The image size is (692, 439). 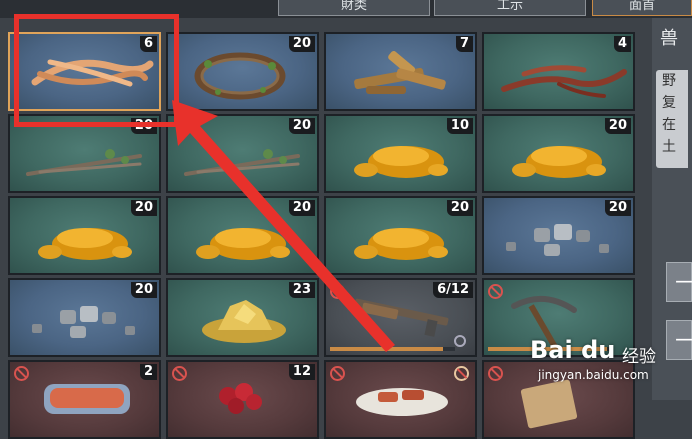 What do you see at coordinates (510, 8) in the screenshot?
I see `tab-2: 工示` at bounding box center [510, 8].